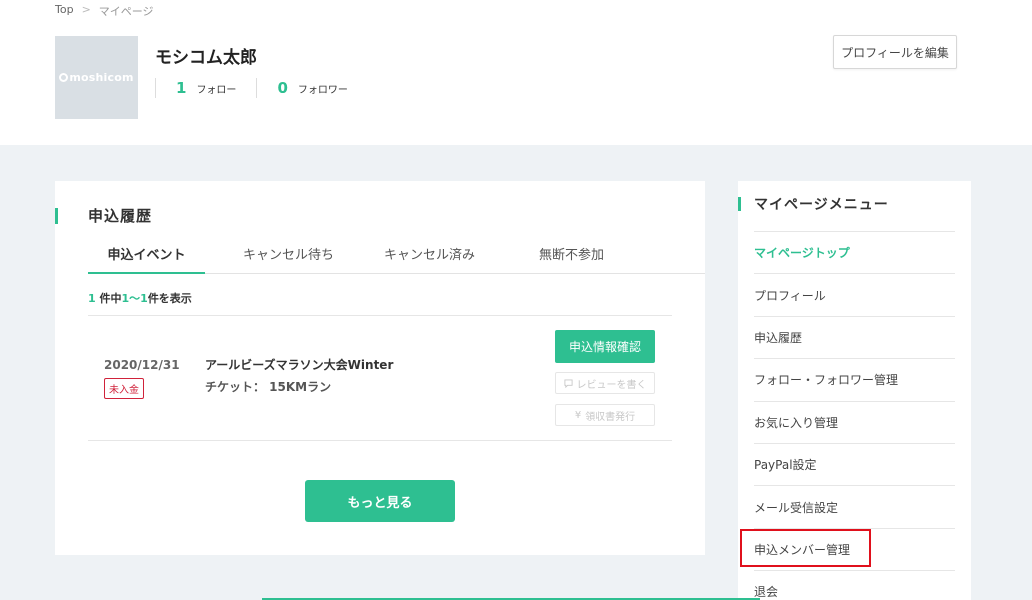  I want to click on sidebar-item-follow-management: フォロー・フォロワー管理, so click(854, 379).